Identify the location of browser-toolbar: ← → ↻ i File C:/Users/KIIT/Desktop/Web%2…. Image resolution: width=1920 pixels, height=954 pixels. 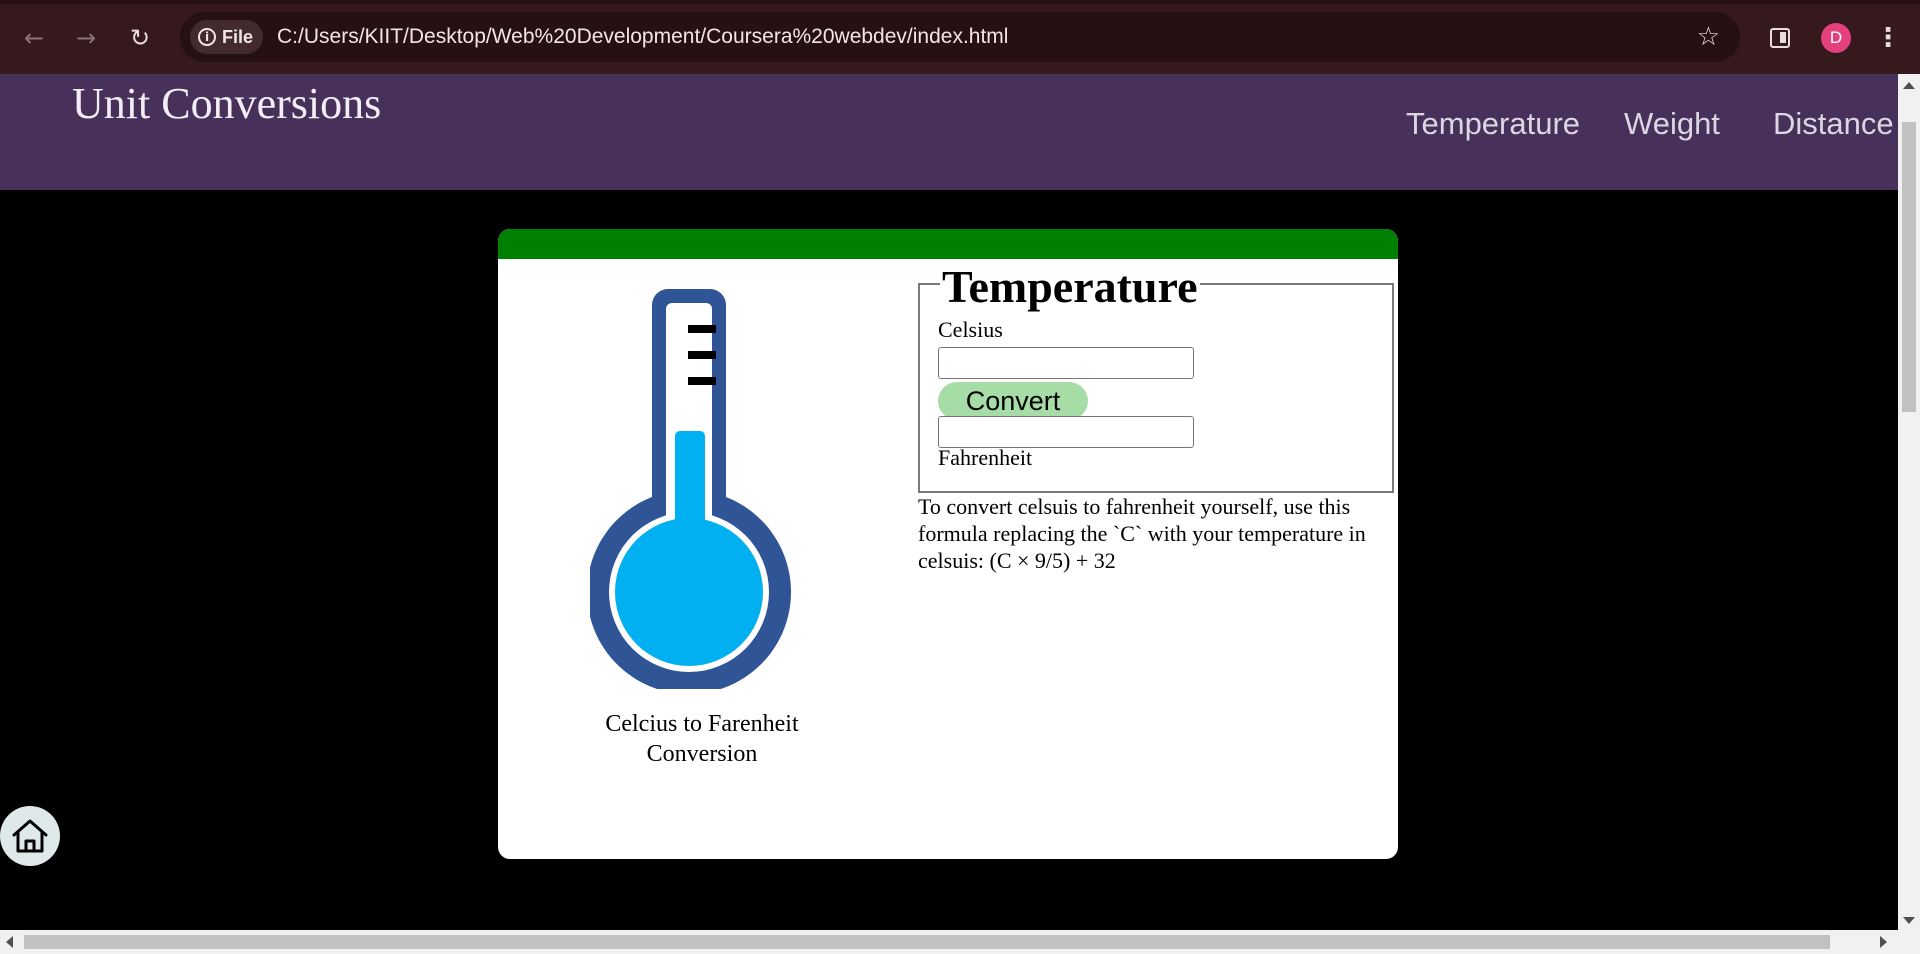
(960, 37).